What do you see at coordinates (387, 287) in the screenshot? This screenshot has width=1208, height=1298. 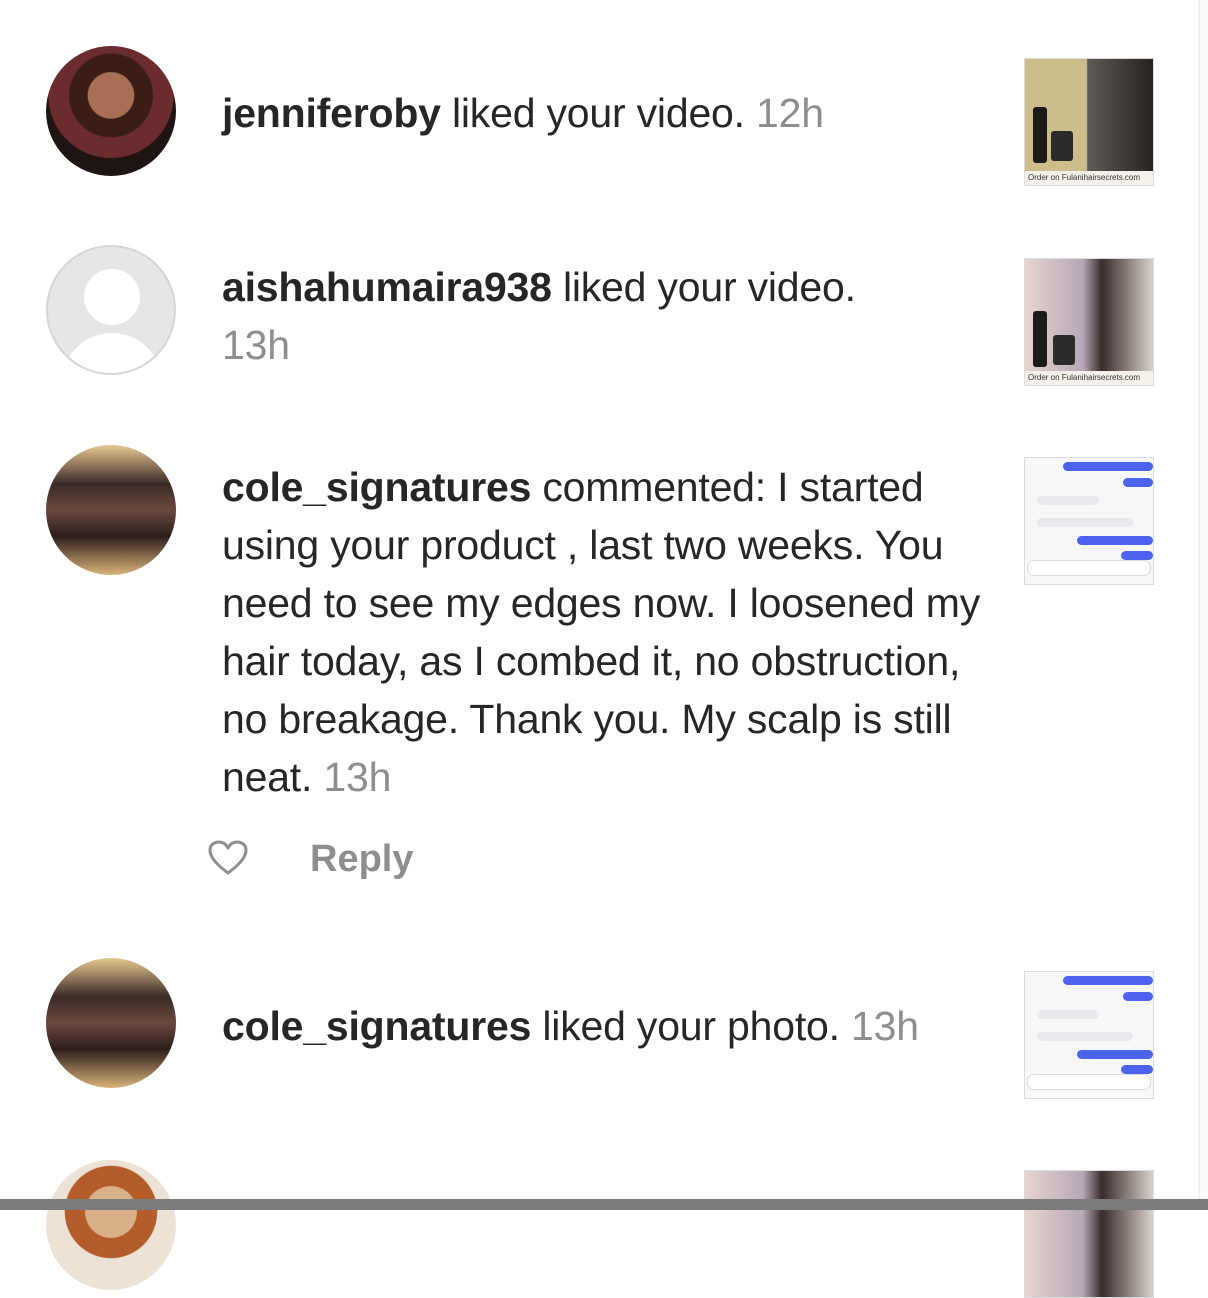 I see `username: aishahumaira938` at bounding box center [387, 287].